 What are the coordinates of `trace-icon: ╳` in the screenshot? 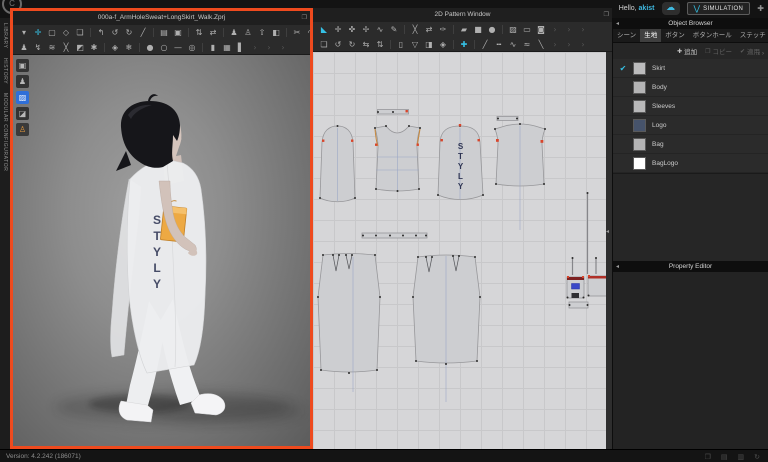 It's located at (415, 30).